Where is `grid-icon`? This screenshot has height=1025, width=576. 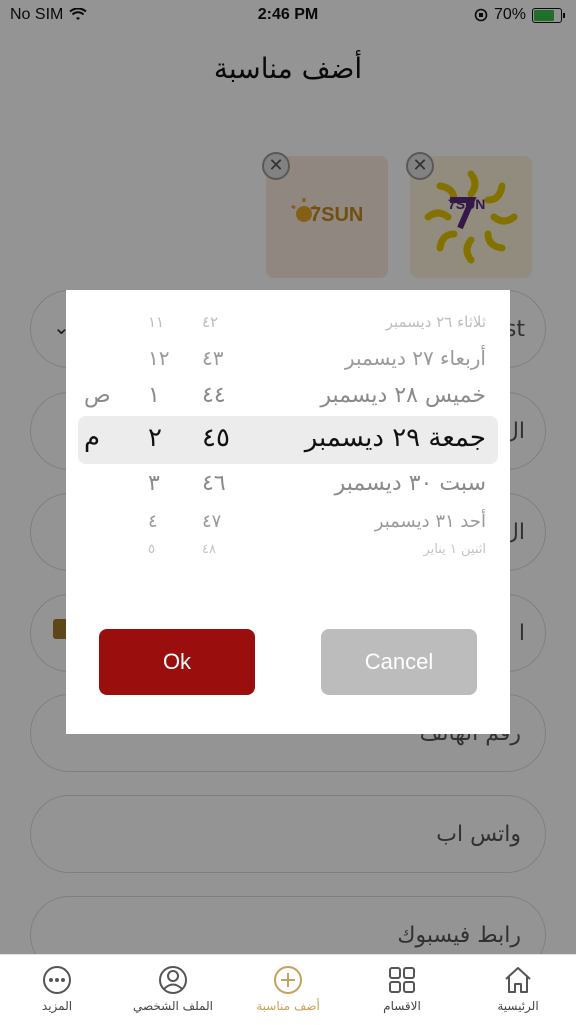 grid-icon is located at coordinates (402, 980).